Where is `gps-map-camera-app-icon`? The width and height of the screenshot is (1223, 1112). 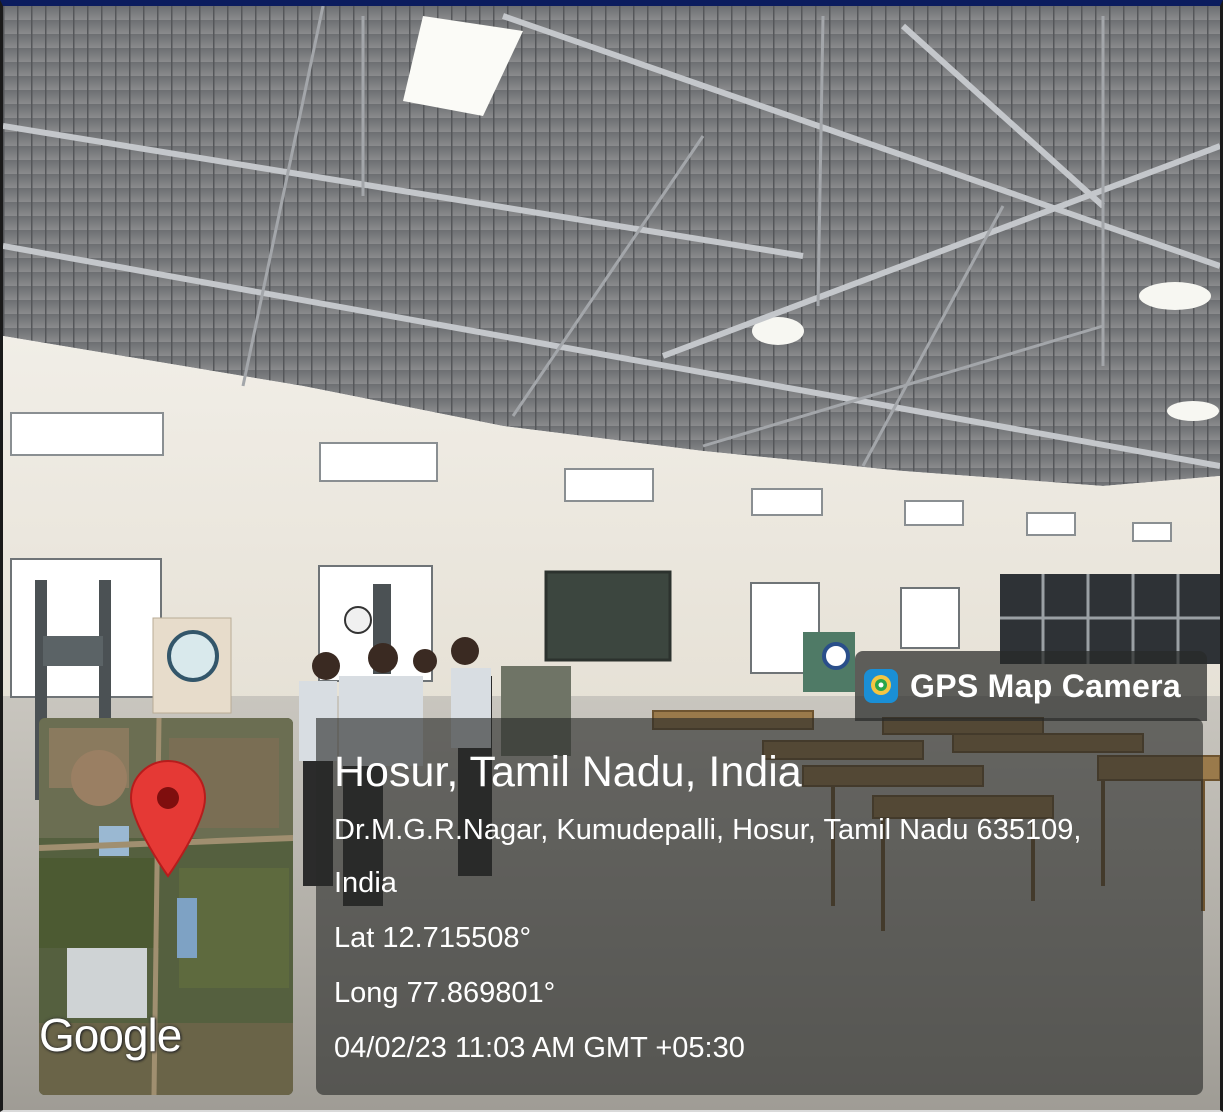 gps-map-camera-app-icon is located at coordinates (881, 686).